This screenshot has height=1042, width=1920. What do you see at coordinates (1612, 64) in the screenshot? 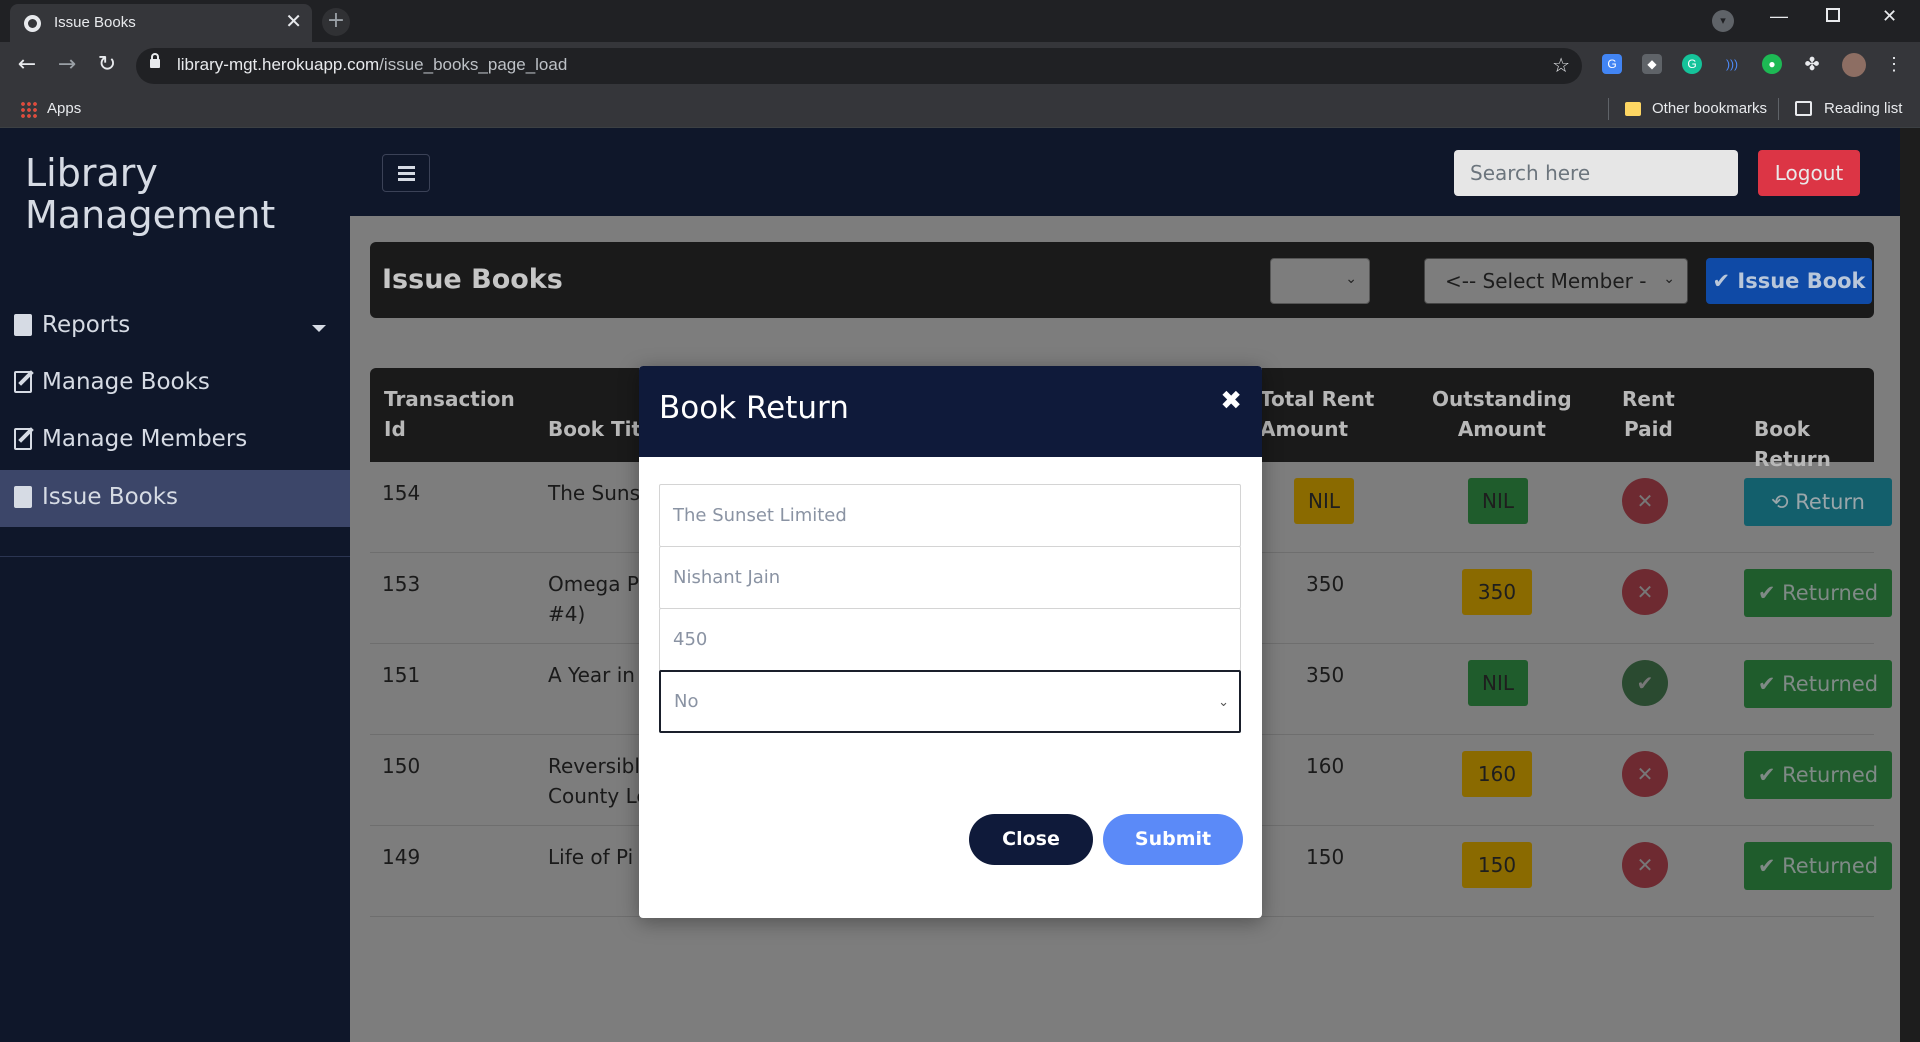
I see `translate-extension-icon: G` at bounding box center [1612, 64].